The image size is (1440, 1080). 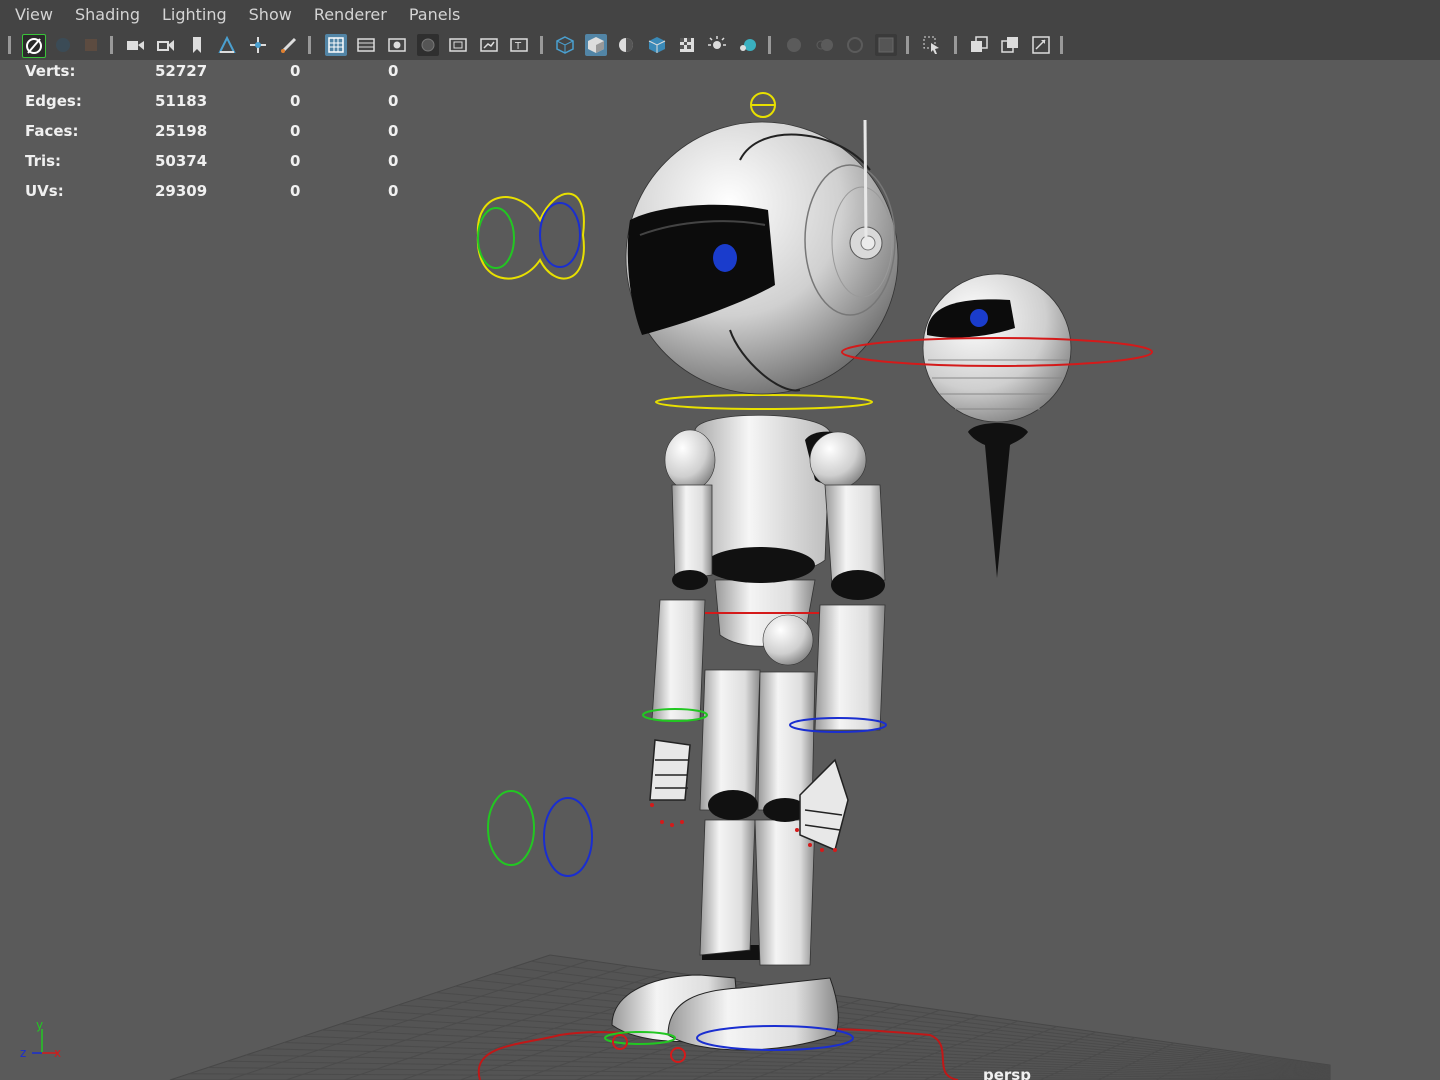 I want to click on camera-bookmark-icon, so click(x=166, y=45).